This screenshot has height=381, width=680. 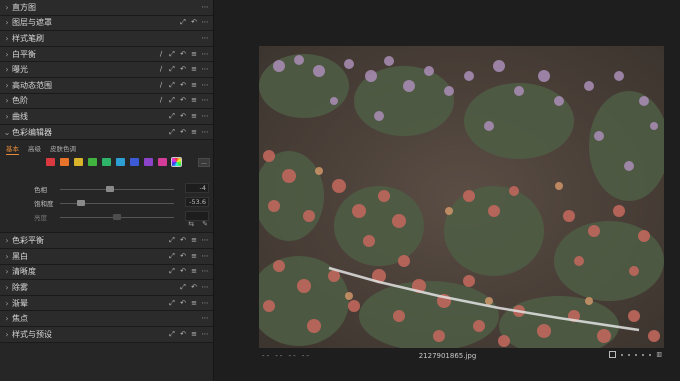 I want to click on tool-row: › 样式笔刷 ⋯, so click(x=106, y=39).